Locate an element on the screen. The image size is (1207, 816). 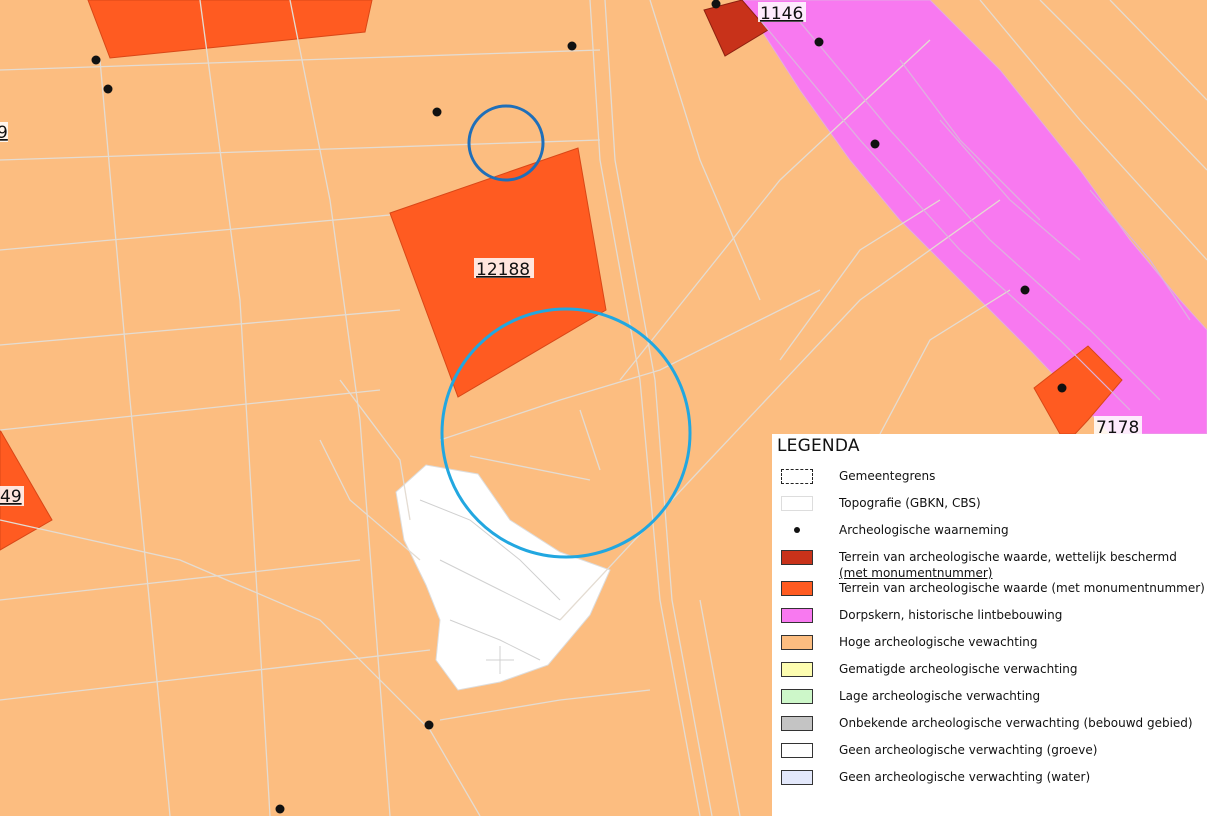
legend-item-low-expectation: Lage archeologische verwachting is located at coordinates (992, 699).